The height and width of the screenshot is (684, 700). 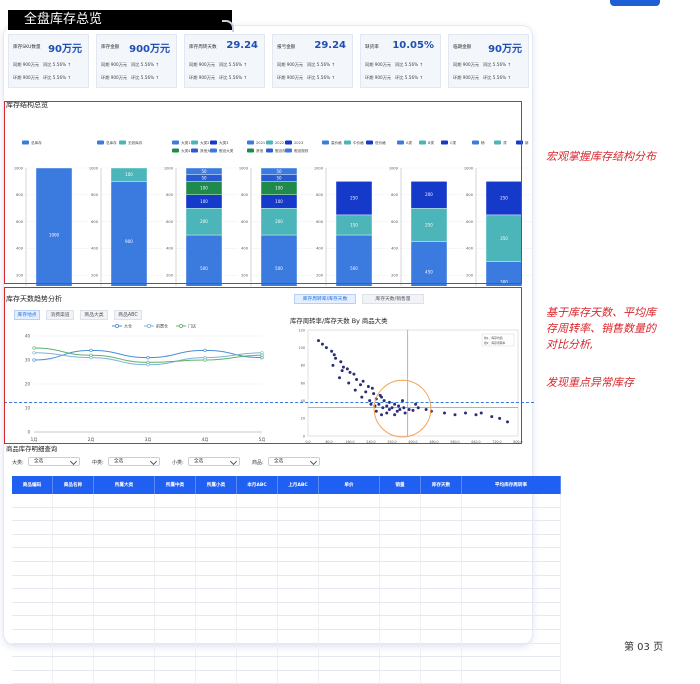 What do you see at coordinates (214, 461) in the screenshot?
I see `filter-select-3: 全选` at bounding box center [214, 461].